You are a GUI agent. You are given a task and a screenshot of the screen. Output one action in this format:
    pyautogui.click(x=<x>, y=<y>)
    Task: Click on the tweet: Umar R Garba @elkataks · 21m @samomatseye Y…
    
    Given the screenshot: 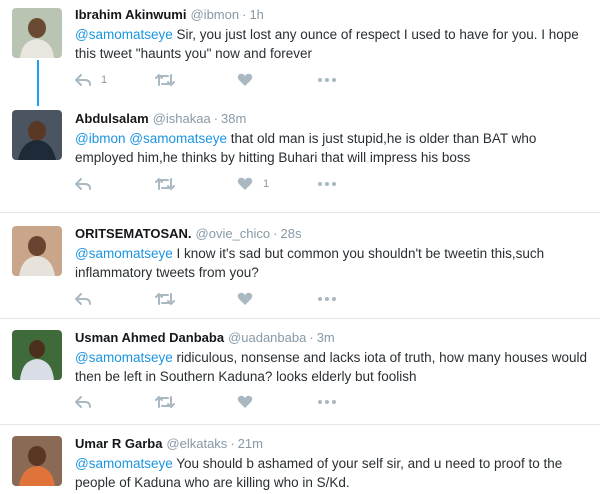 What is the action you would take?
    pyautogui.click(x=300, y=460)
    